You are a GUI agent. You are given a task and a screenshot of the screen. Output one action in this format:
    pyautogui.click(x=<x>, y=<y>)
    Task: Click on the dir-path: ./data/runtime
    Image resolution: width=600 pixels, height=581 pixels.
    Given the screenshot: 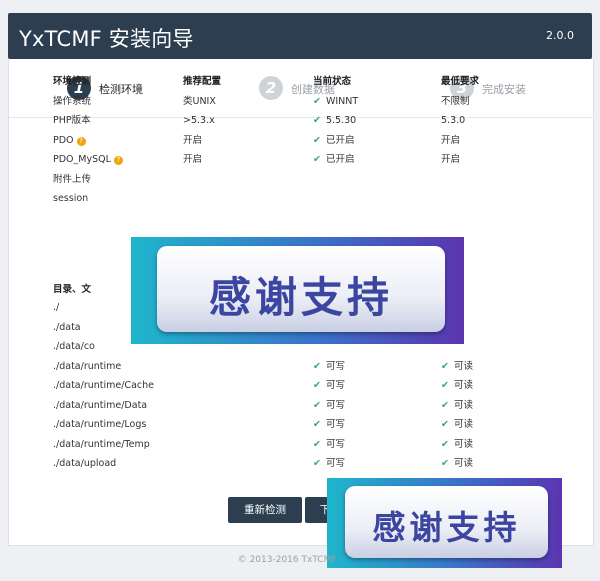 What is the action you would take?
    pyautogui.click(x=87, y=366)
    